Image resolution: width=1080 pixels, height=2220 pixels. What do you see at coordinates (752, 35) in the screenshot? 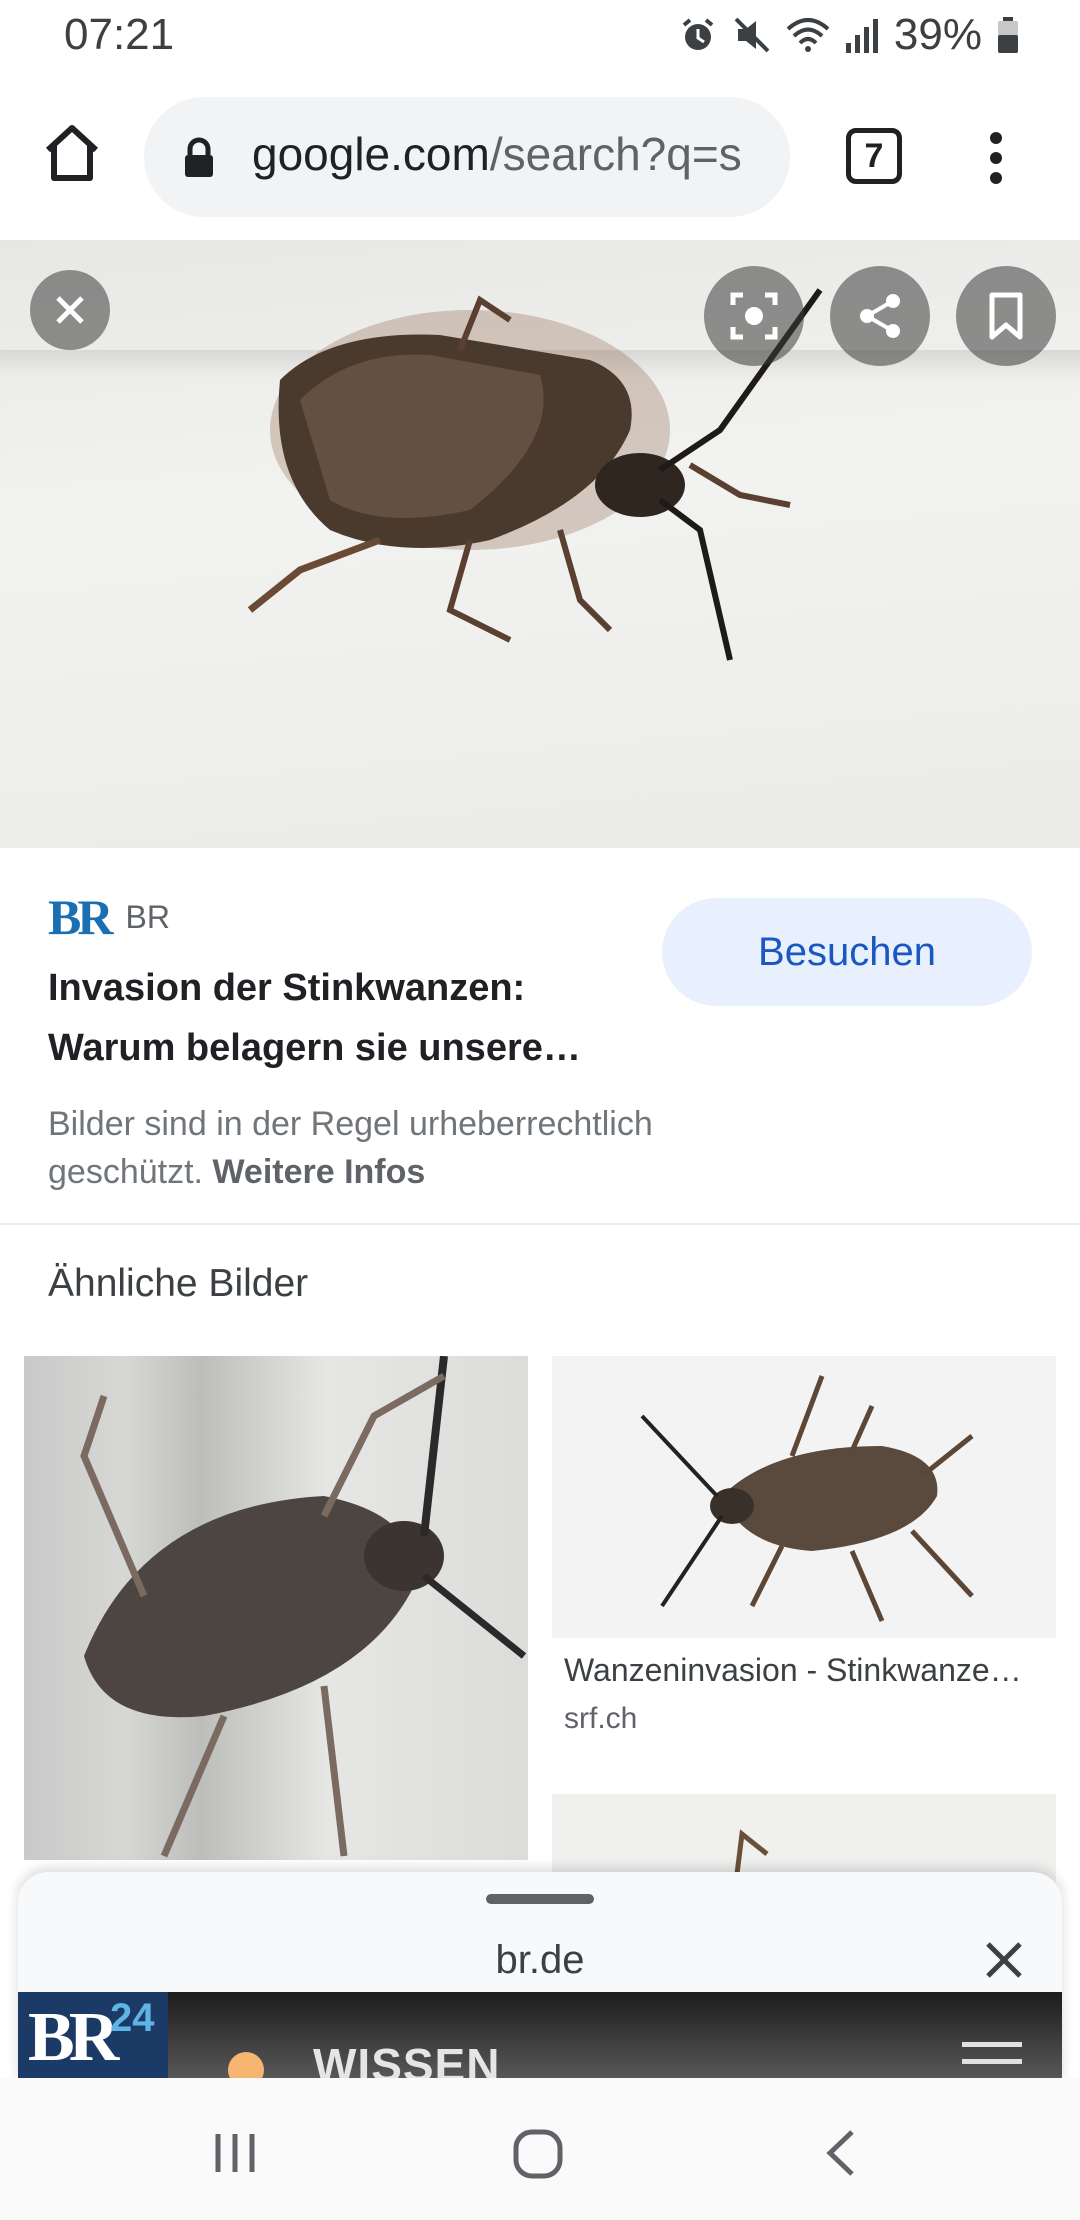
I see `mute-icon` at bounding box center [752, 35].